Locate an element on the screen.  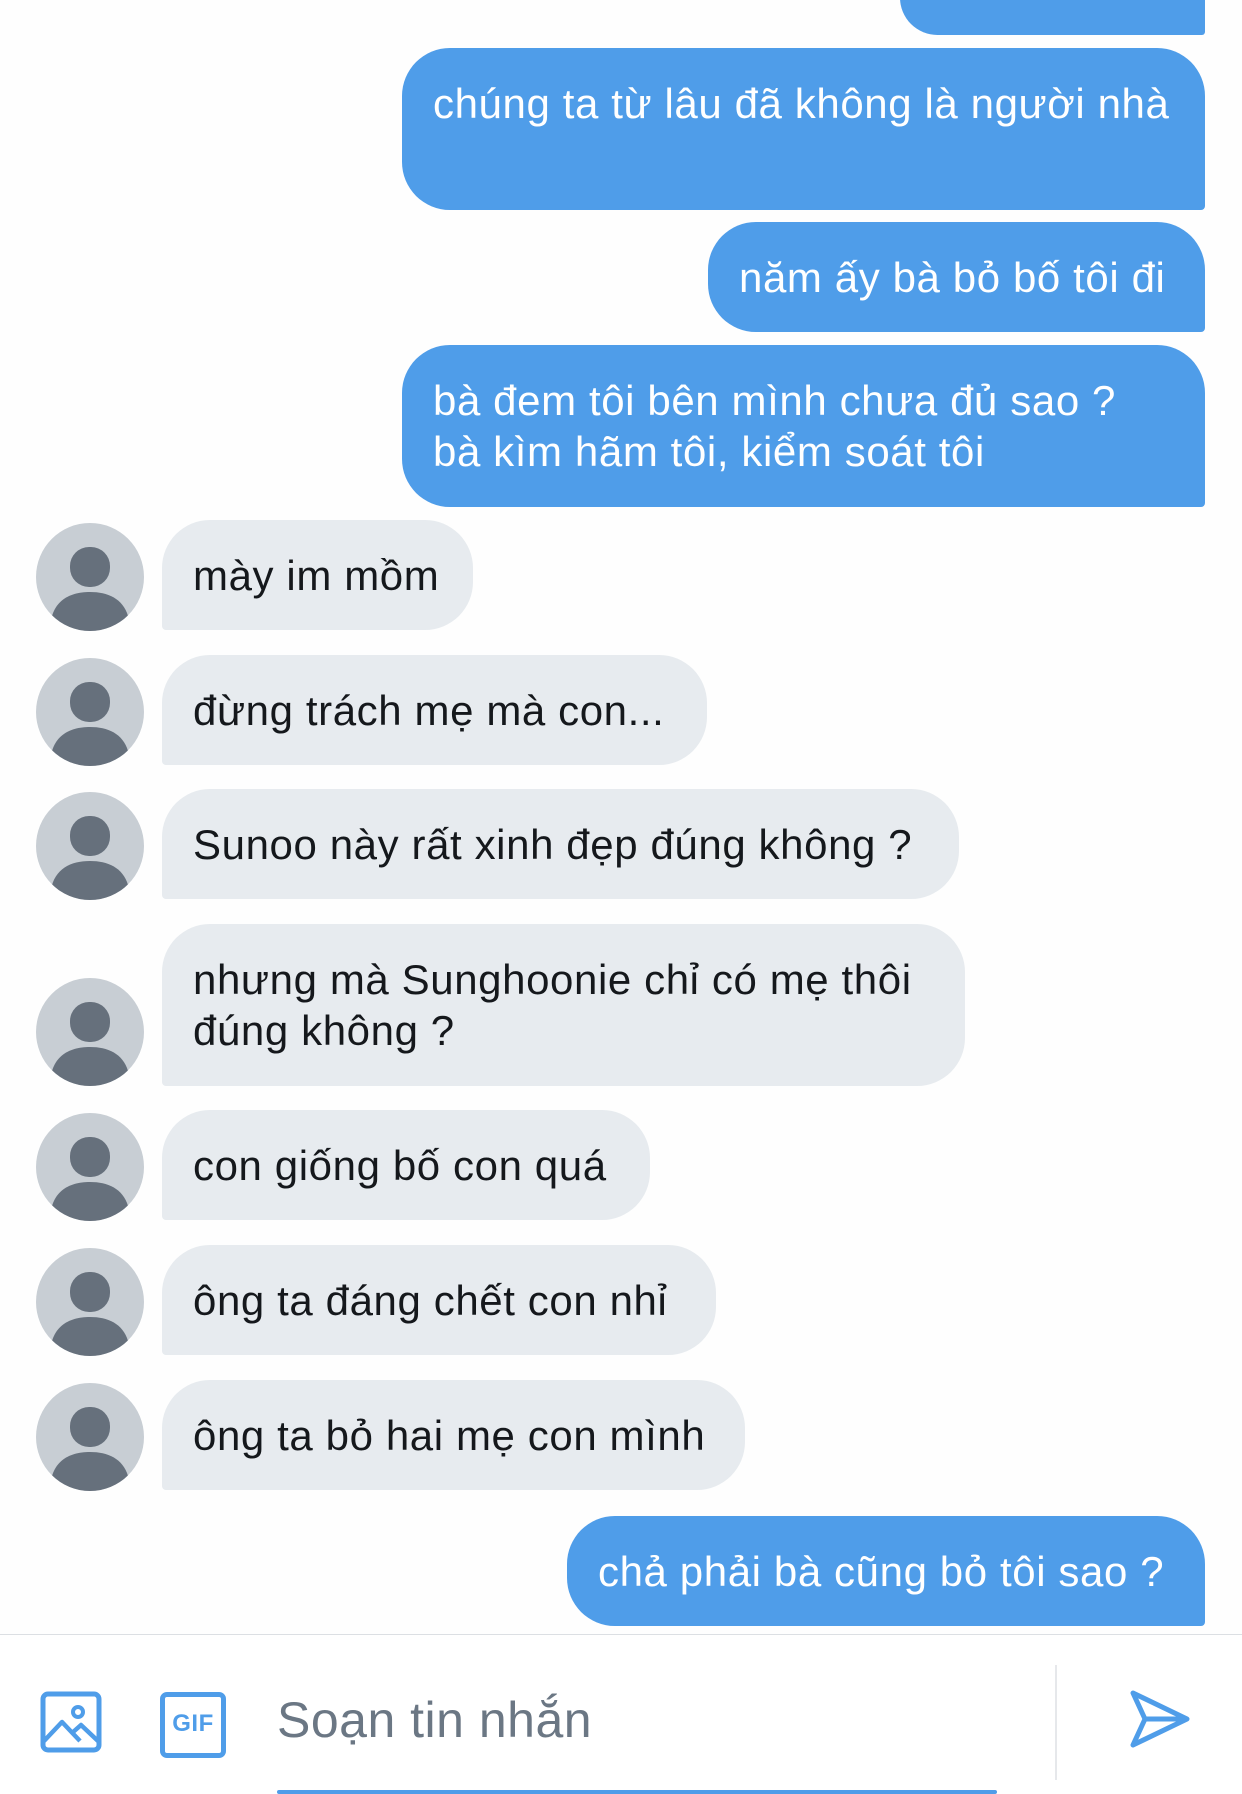
outgoing-message: chả phải bà cũng bỏ tôi sao ? is located at coordinates (886, 1571).